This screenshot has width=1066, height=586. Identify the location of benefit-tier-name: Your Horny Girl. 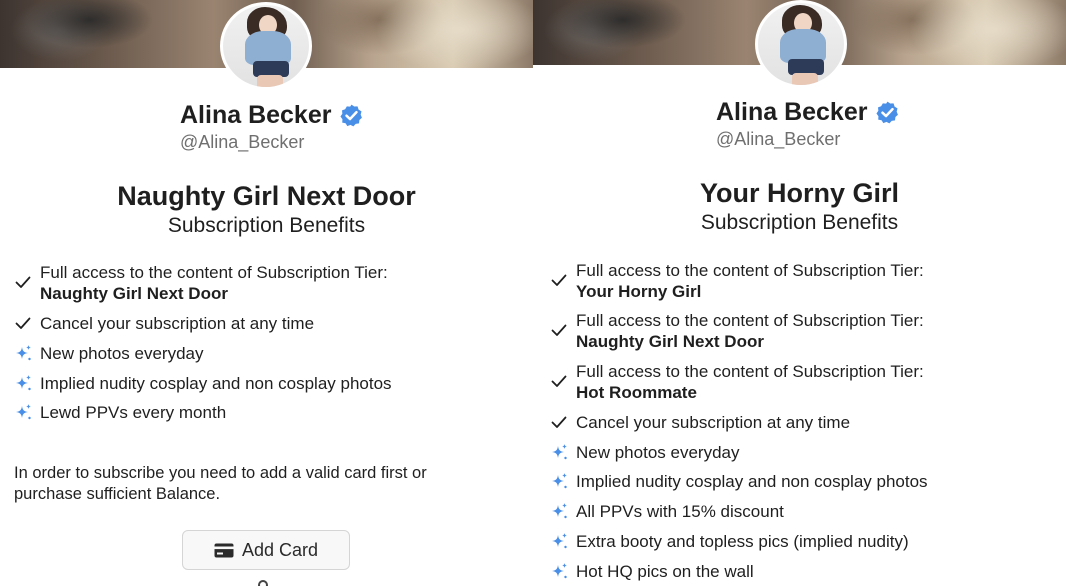
(639, 291).